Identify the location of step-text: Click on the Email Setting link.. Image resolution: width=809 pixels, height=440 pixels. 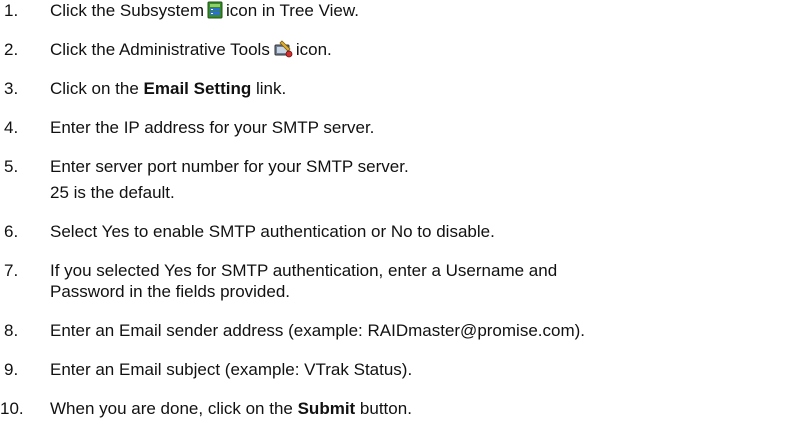
(168, 88).